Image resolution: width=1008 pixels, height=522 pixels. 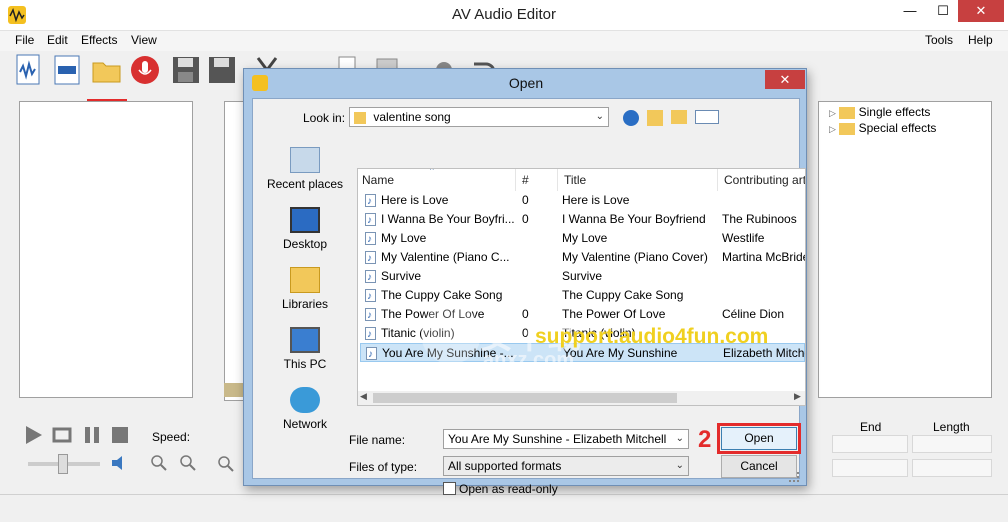 I want to click on place-network: Network, so click(x=305, y=409).